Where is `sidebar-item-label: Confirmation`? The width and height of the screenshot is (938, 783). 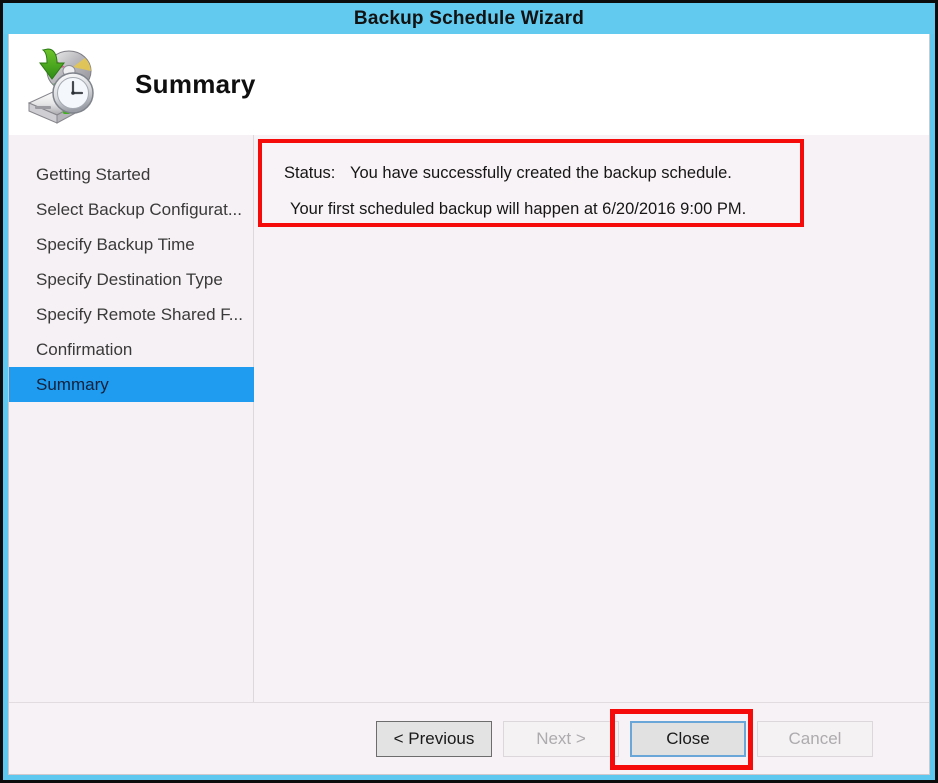 sidebar-item-label: Confirmation is located at coordinates (84, 349).